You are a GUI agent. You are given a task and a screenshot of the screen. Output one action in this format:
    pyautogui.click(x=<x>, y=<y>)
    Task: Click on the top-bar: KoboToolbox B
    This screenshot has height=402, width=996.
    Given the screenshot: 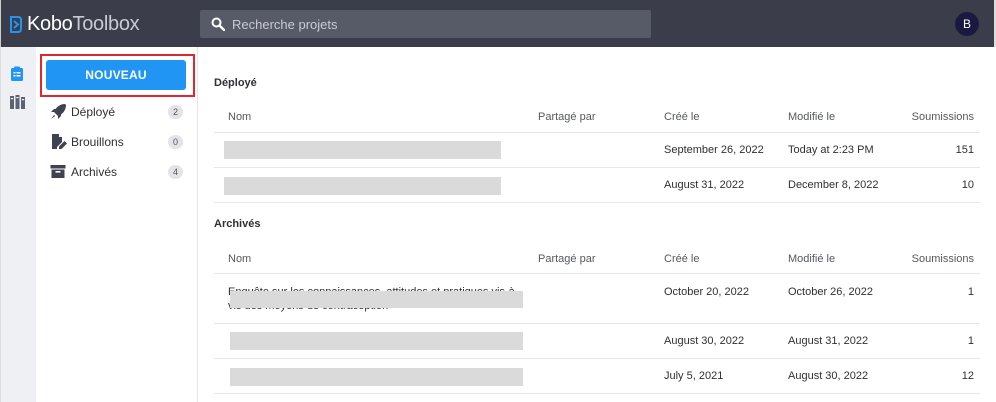 What is the action you would take?
    pyautogui.click(x=498, y=23)
    